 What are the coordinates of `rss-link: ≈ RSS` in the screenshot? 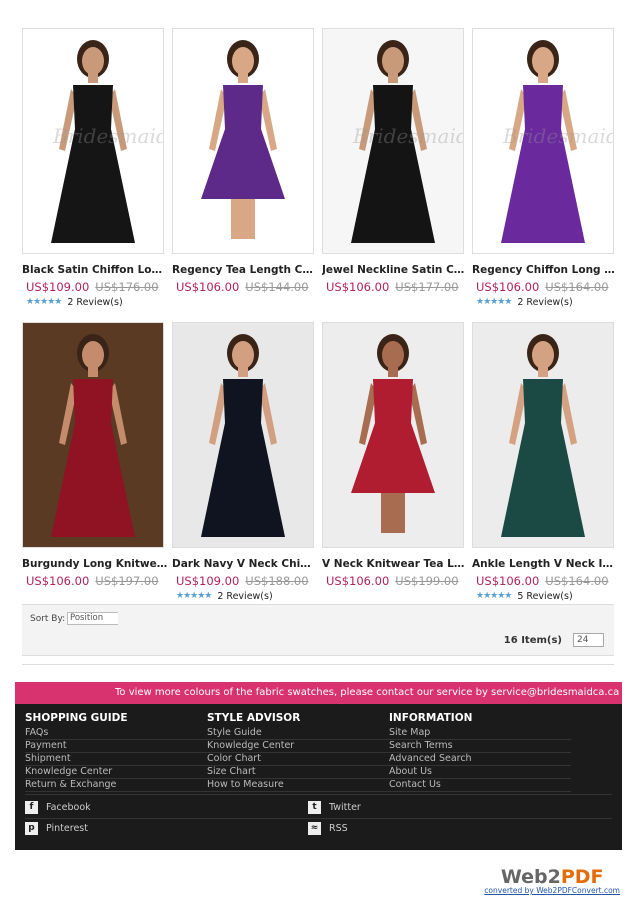 It's located at (328, 828).